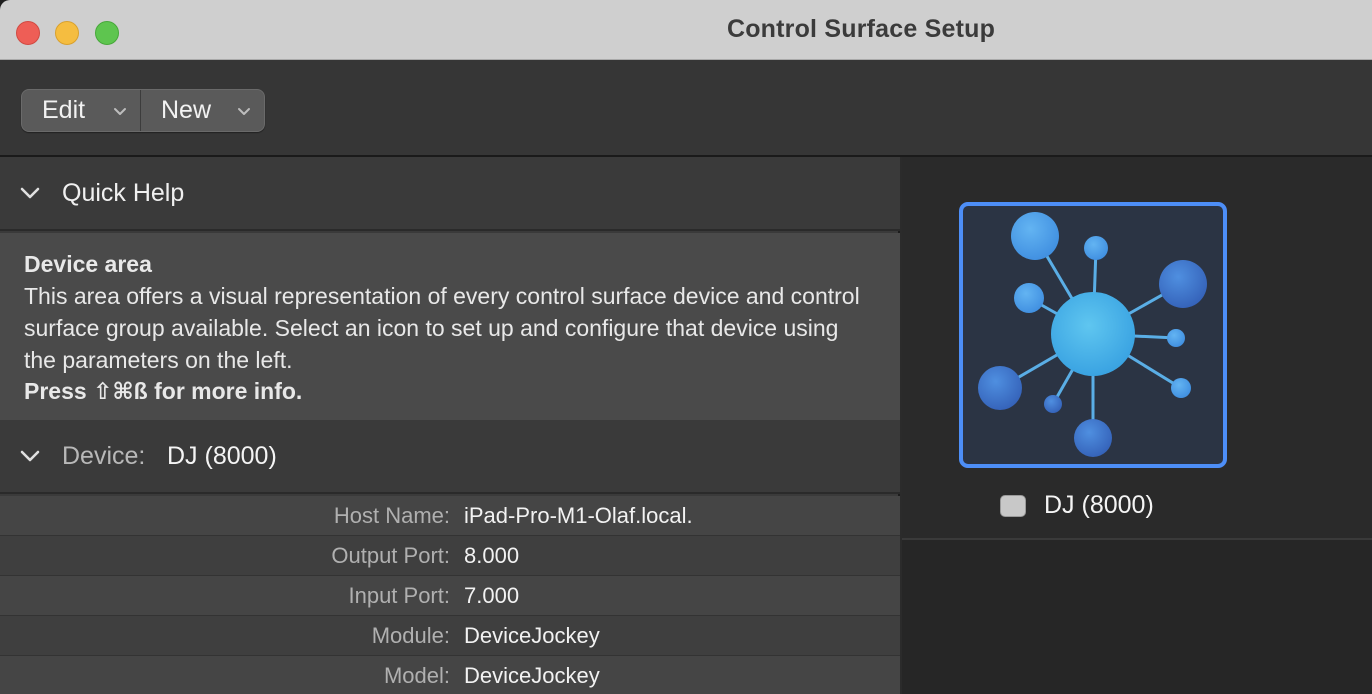 The width and height of the screenshot is (1372, 694). What do you see at coordinates (450, 194) in the screenshot?
I see `quick-help-header: Quick Help` at bounding box center [450, 194].